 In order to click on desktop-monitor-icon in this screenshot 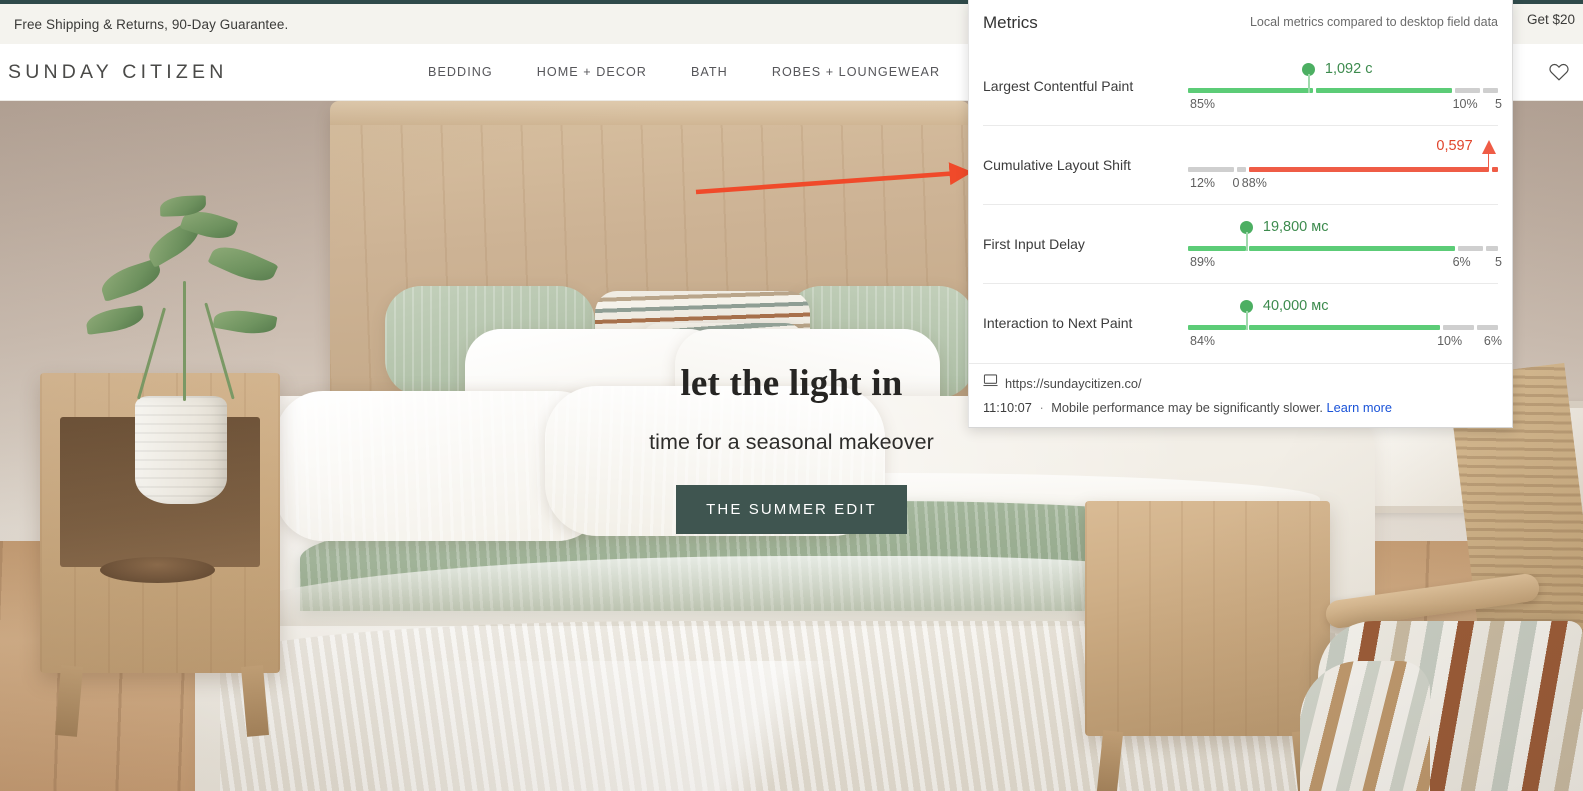, I will do `click(990, 383)`.